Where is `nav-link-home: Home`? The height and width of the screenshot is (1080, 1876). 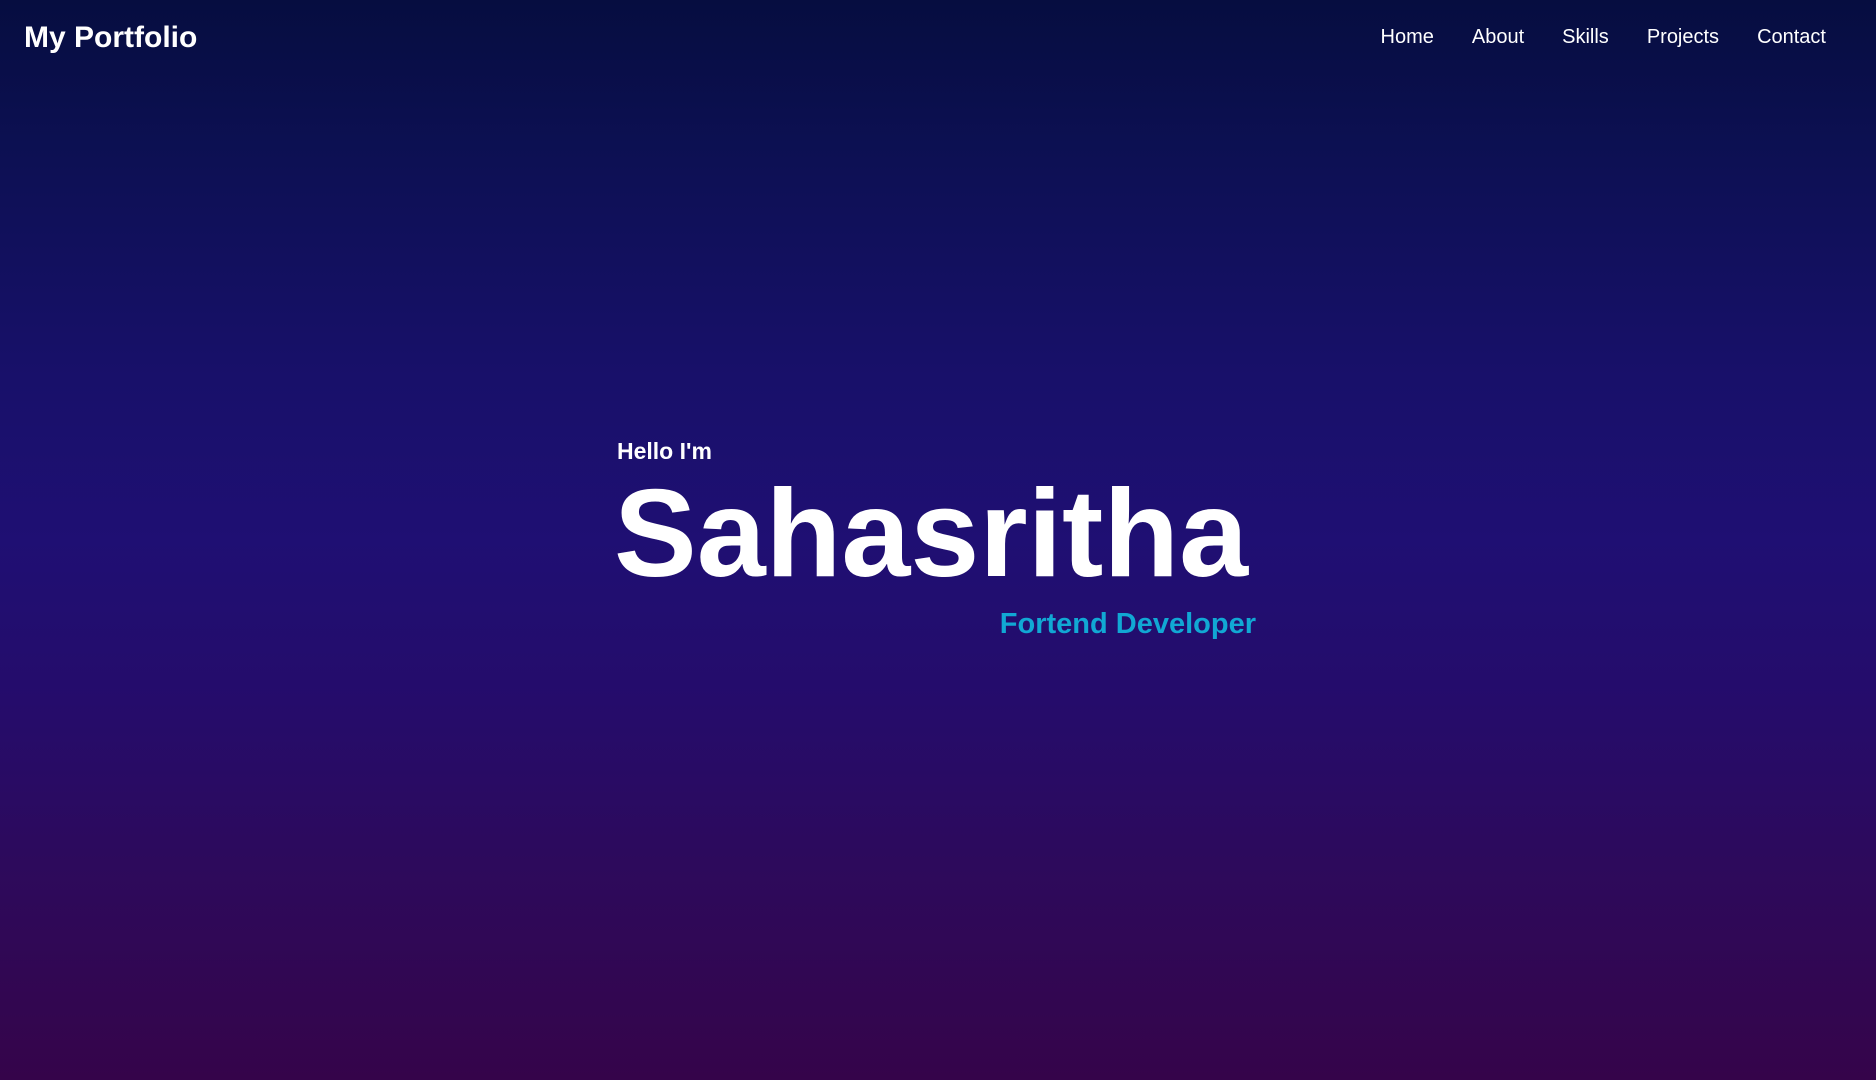 nav-link-home: Home is located at coordinates (1407, 37).